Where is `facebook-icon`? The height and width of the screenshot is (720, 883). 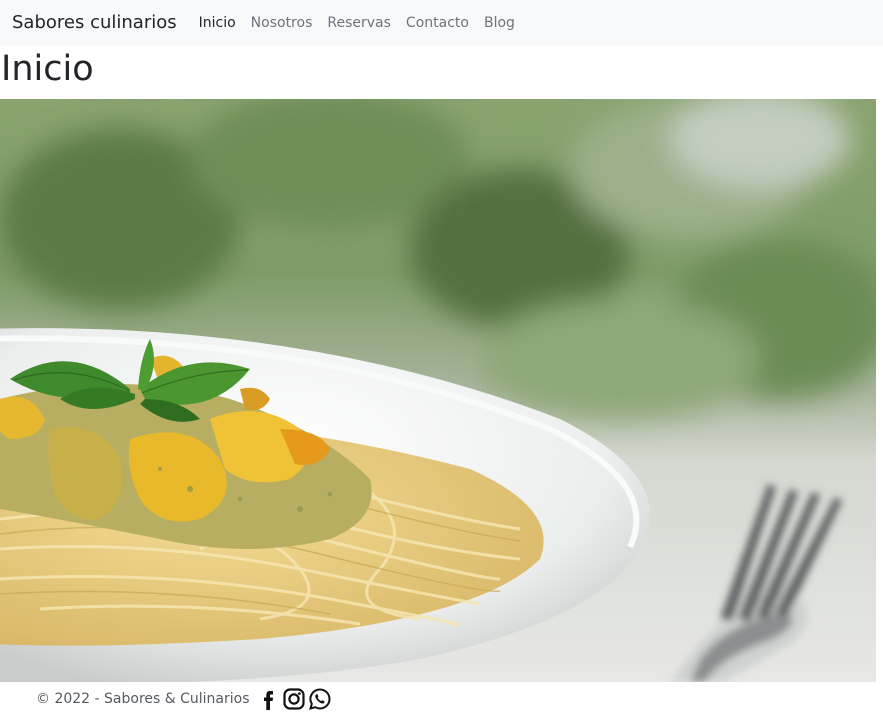
facebook-icon is located at coordinates (268, 699).